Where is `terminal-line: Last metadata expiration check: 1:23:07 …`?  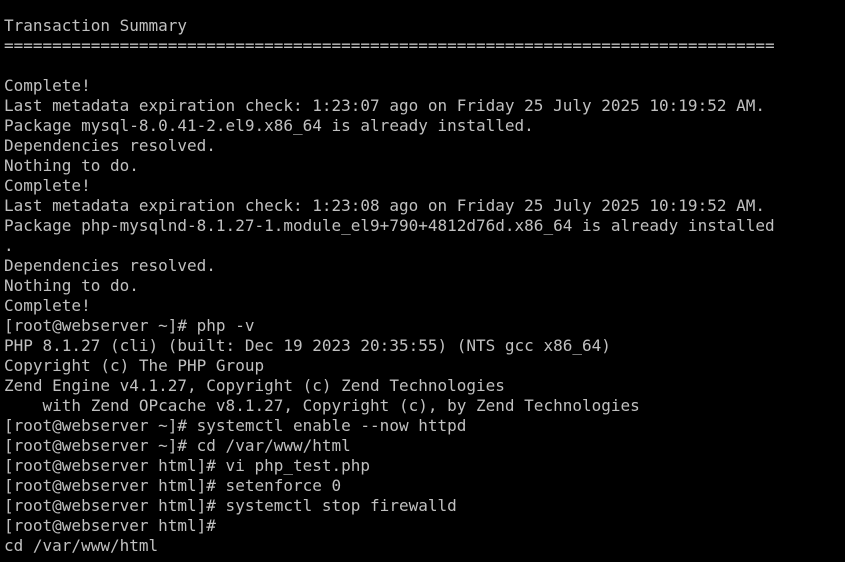 terminal-line: Last metadata expiration check: 1:23:07 … is located at coordinates (384, 105).